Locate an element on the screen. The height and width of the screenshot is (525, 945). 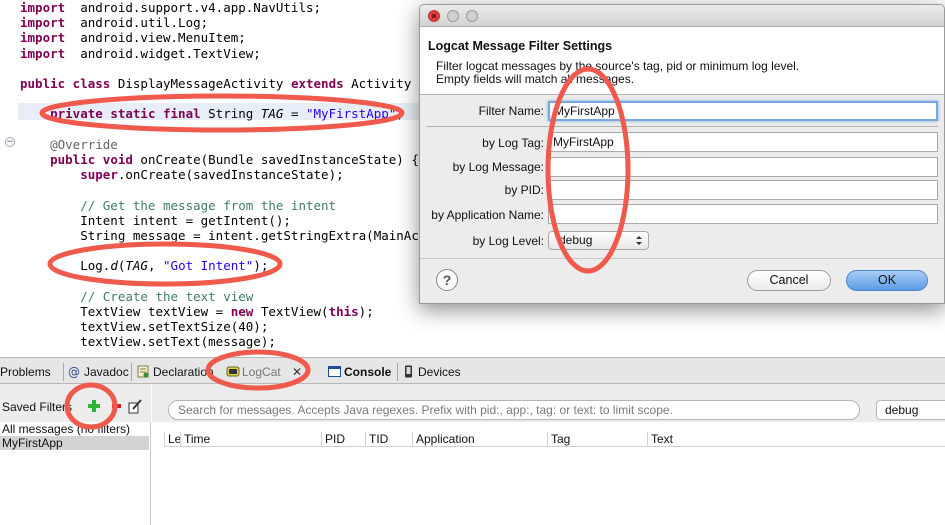
code-token: // Create the text view is located at coordinates (137, 296).